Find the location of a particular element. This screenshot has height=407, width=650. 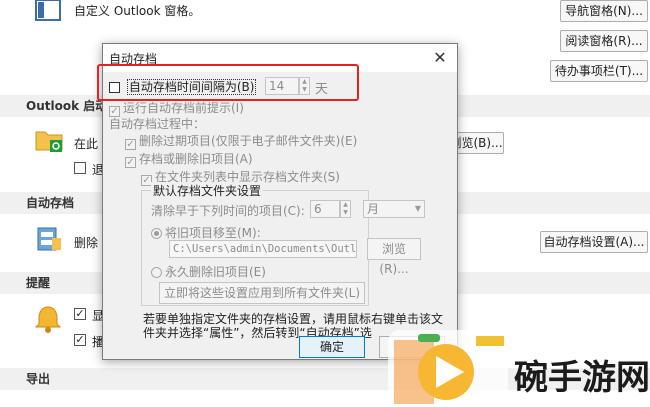

folder-start-icon is located at coordinates (49, 140).